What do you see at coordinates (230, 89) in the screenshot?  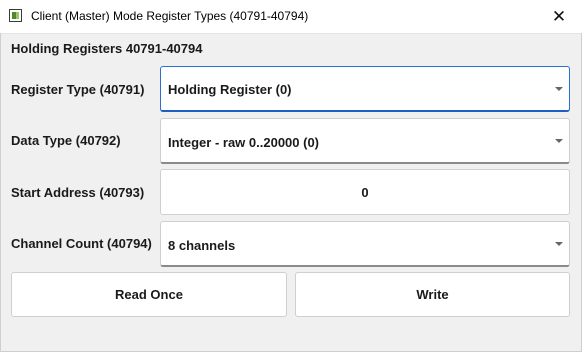 I see `register-type-value: Holding Register (0)` at bounding box center [230, 89].